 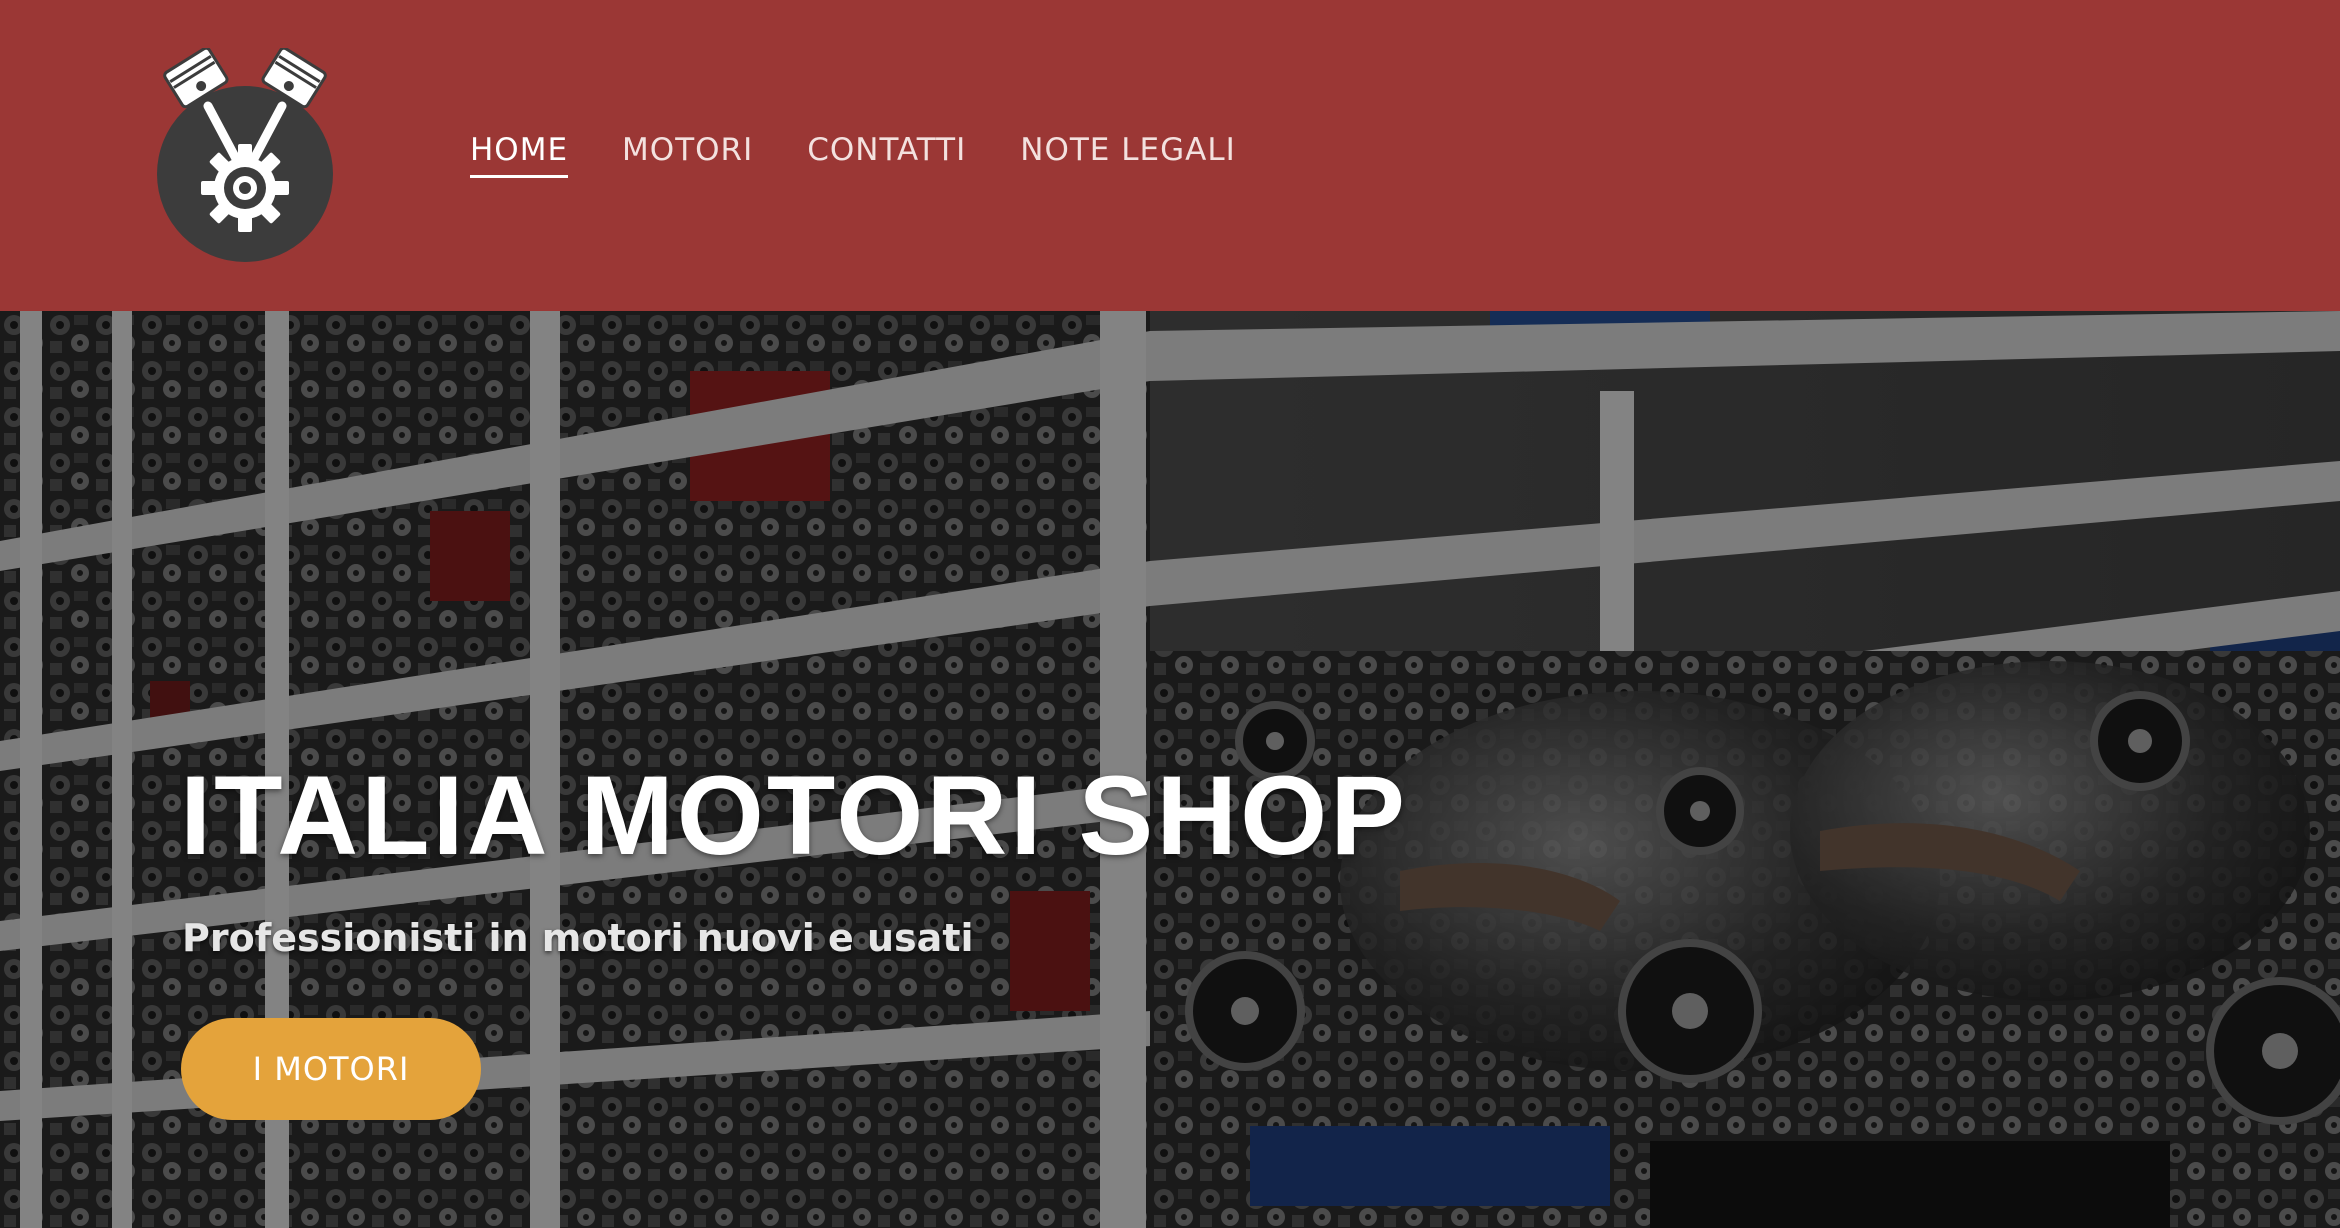 I want to click on engine-logo-icon, so click(x=245, y=155).